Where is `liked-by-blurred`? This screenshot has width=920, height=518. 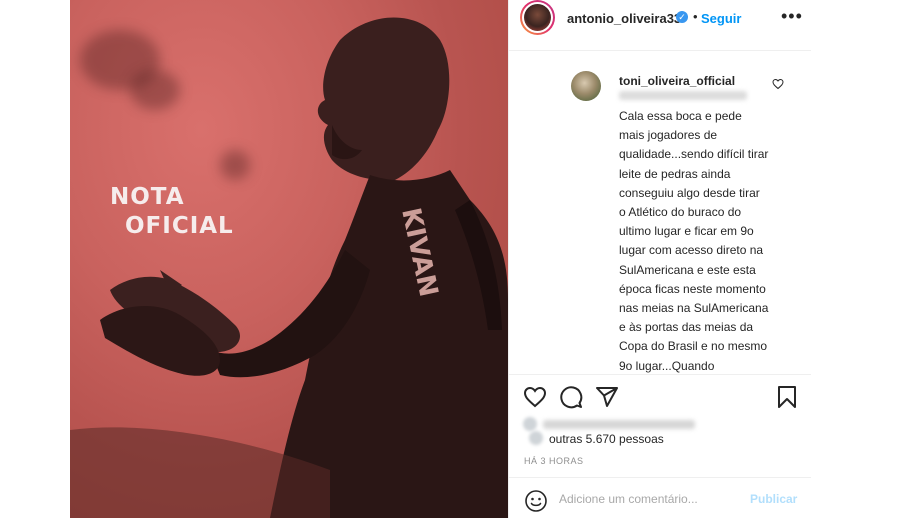
liked-by-blurred is located at coordinates (613, 430).